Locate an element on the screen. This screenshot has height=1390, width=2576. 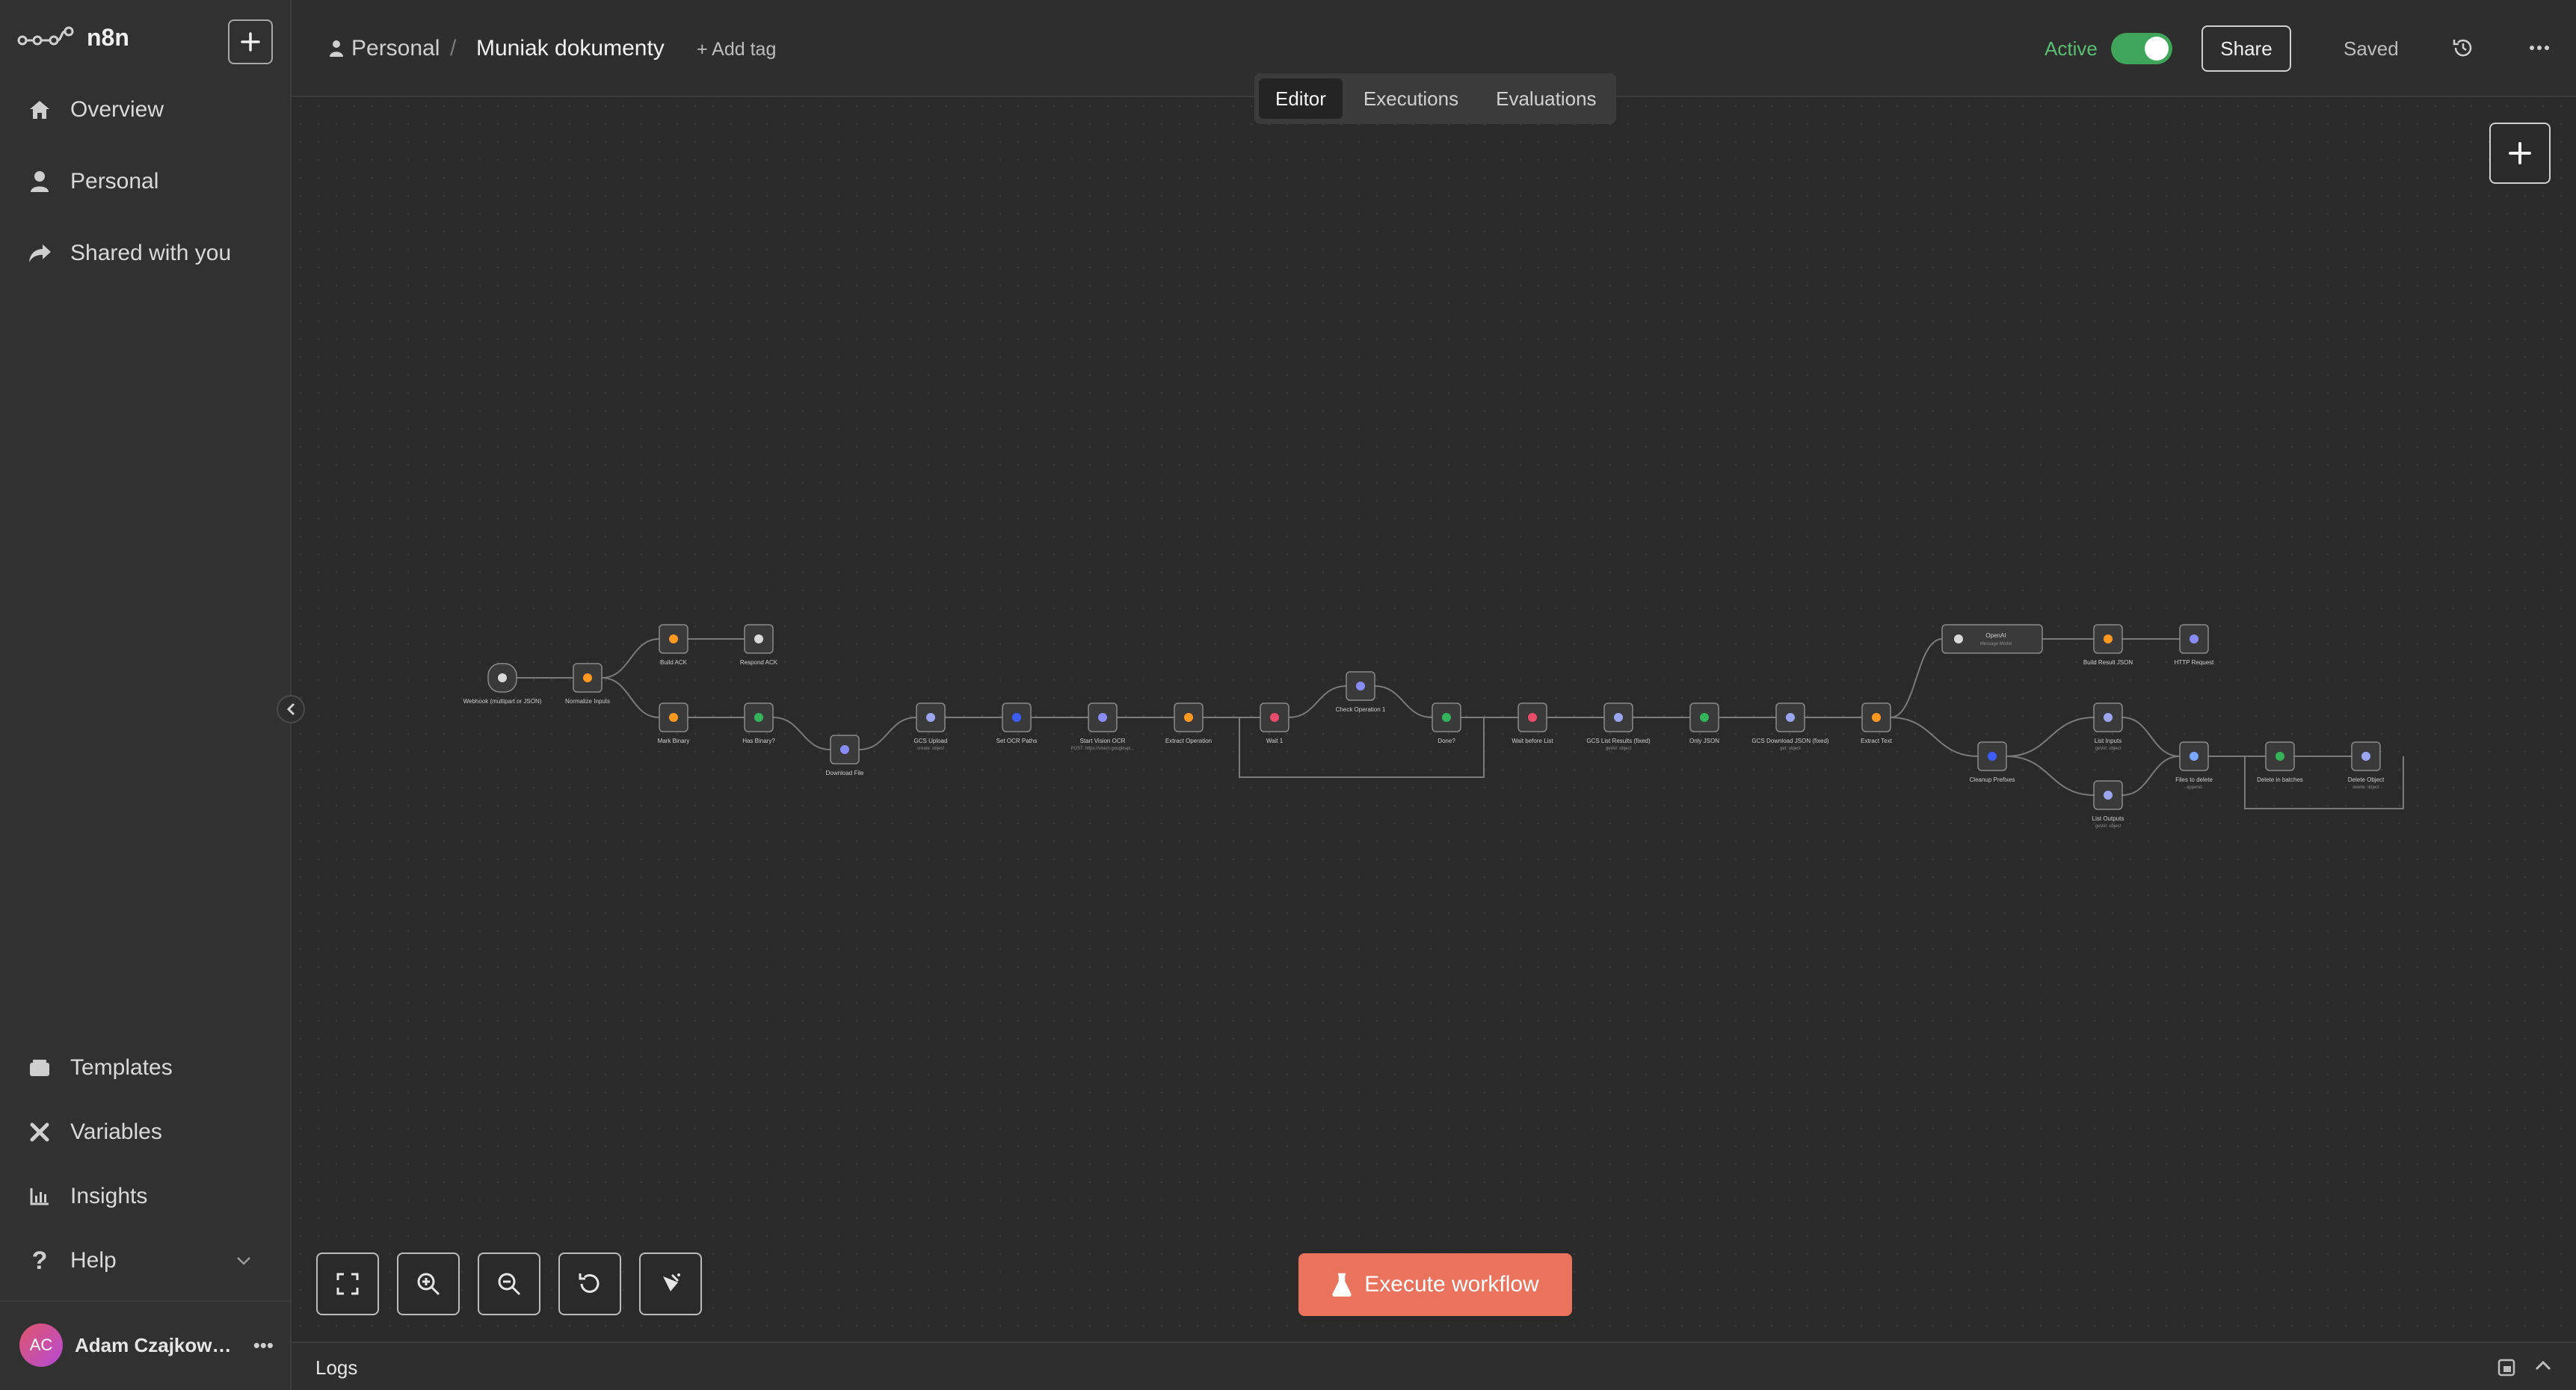
zoom-out-button is located at coordinates (509, 1283).